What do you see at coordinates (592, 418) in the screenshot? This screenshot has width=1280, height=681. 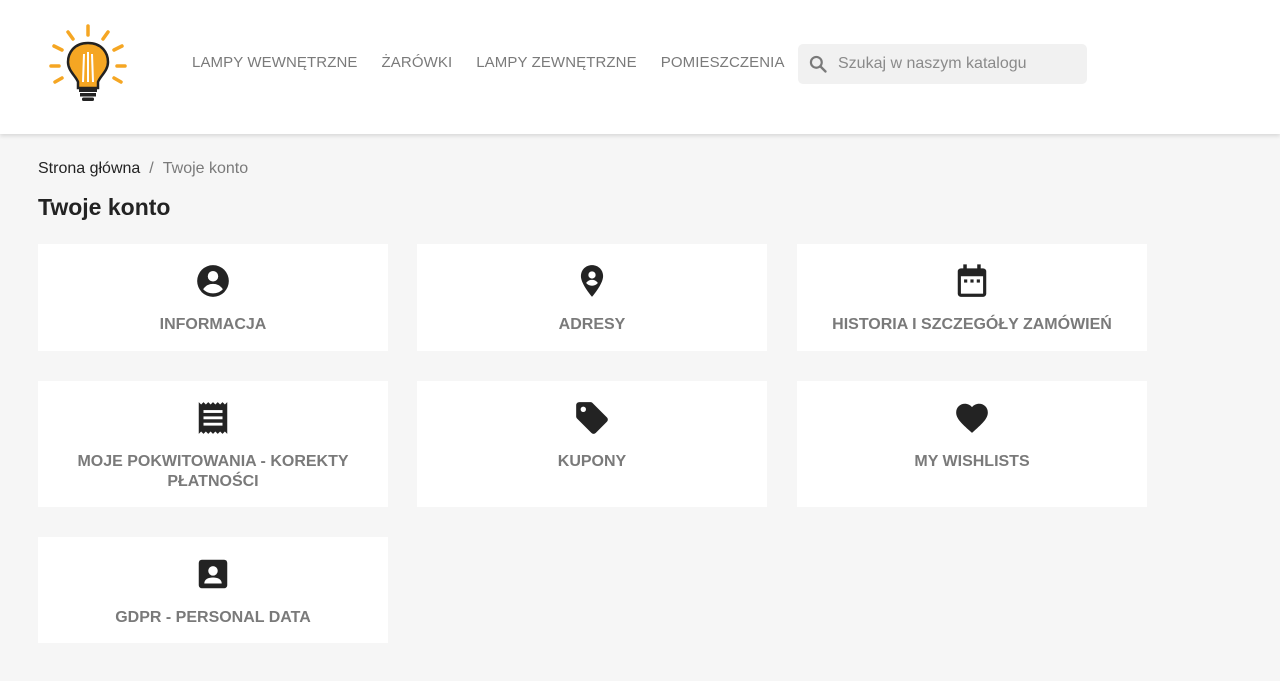 I see `tag-icon` at bounding box center [592, 418].